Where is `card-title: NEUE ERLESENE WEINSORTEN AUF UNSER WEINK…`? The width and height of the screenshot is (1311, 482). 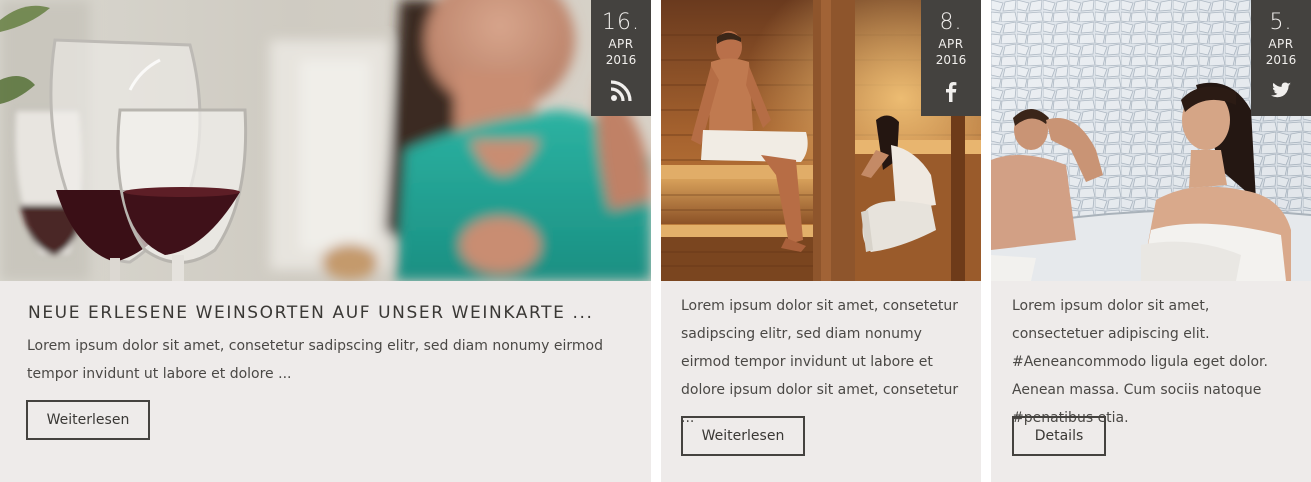
card-title: NEUE ERLESENE WEINSORTEN AUF UNSER WEINK… is located at coordinates (311, 313).